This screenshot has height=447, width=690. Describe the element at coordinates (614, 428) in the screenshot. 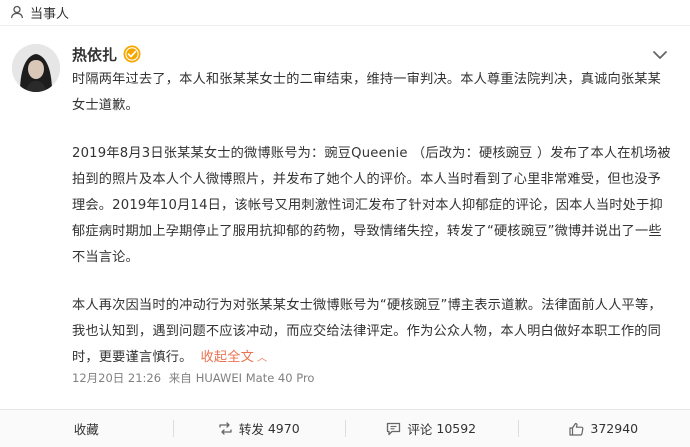

I see `like-count: 372940` at that location.